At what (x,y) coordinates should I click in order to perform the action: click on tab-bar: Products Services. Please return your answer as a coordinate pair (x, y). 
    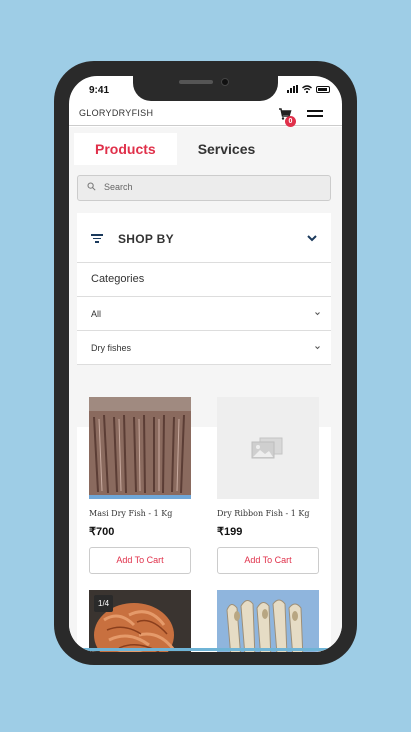
    Looking at the image, I should click on (175, 149).